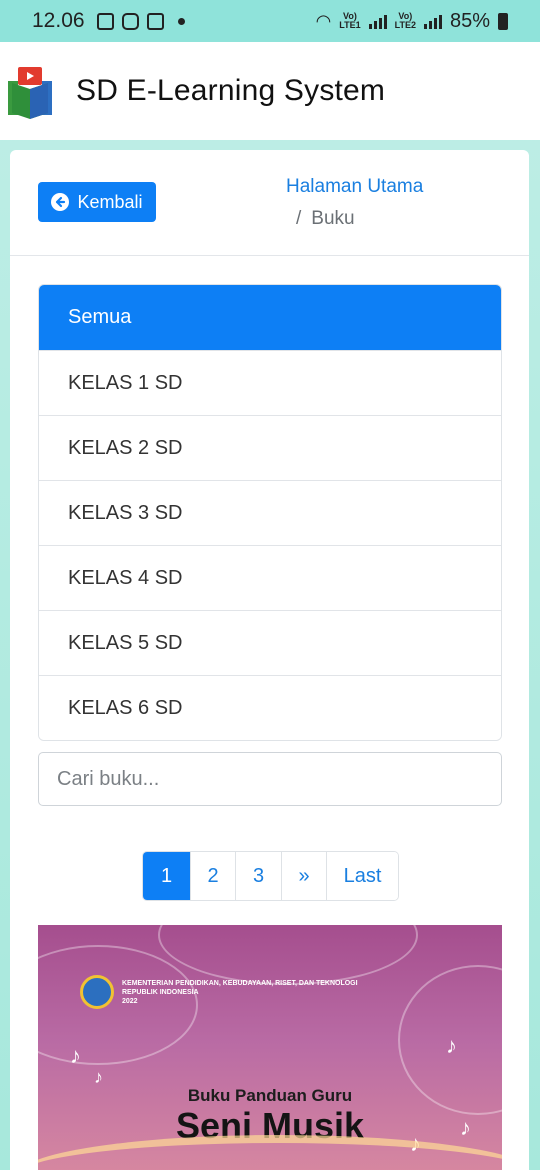 The image size is (540, 1170). Describe the element at coordinates (166, 876) in the screenshot. I see `page-1-button: 1` at that location.